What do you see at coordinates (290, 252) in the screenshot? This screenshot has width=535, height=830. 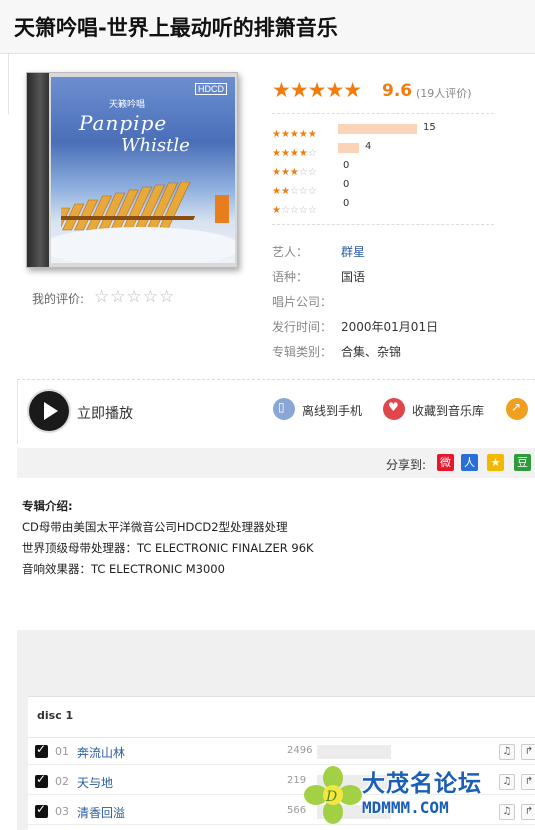 I see `artist-label: 艺人：` at bounding box center [290, 252].